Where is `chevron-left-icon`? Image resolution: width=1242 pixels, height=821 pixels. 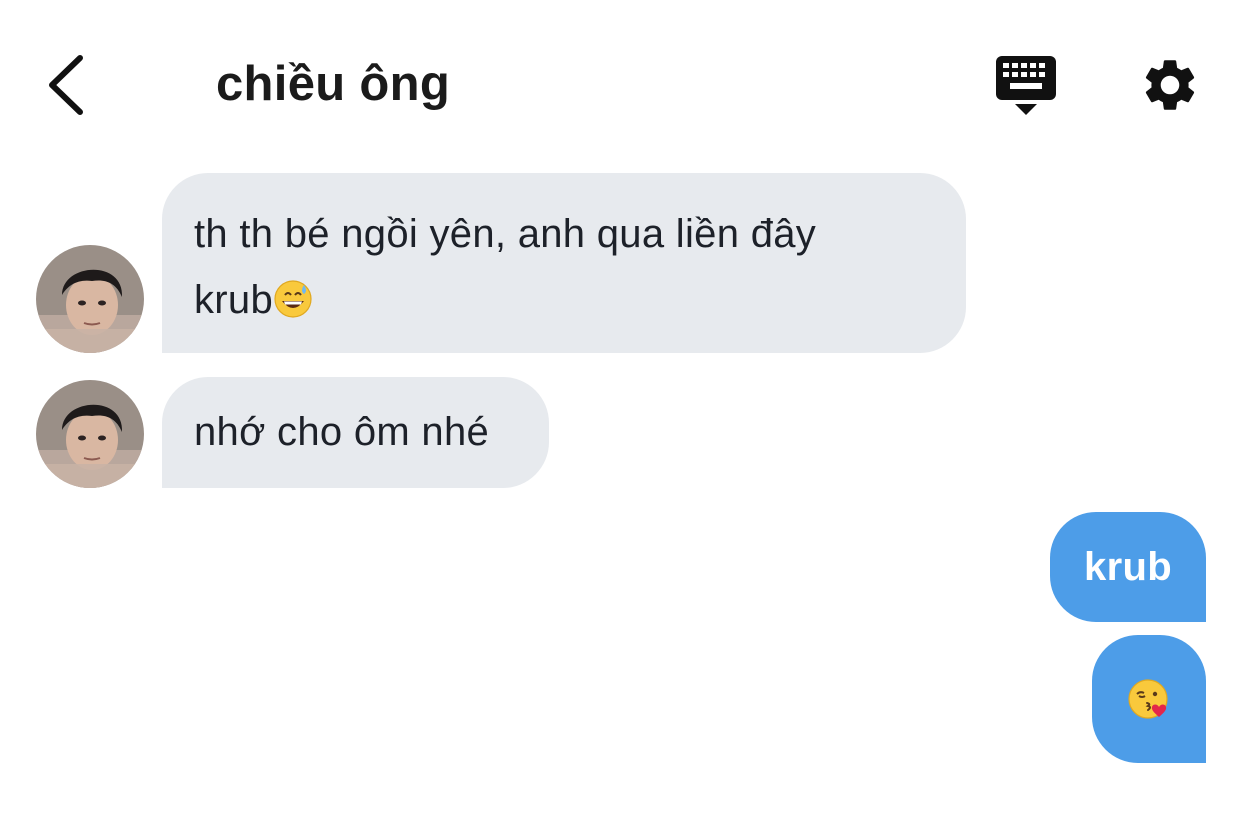
chevron-left-icon is located at coordinates (66, 85).